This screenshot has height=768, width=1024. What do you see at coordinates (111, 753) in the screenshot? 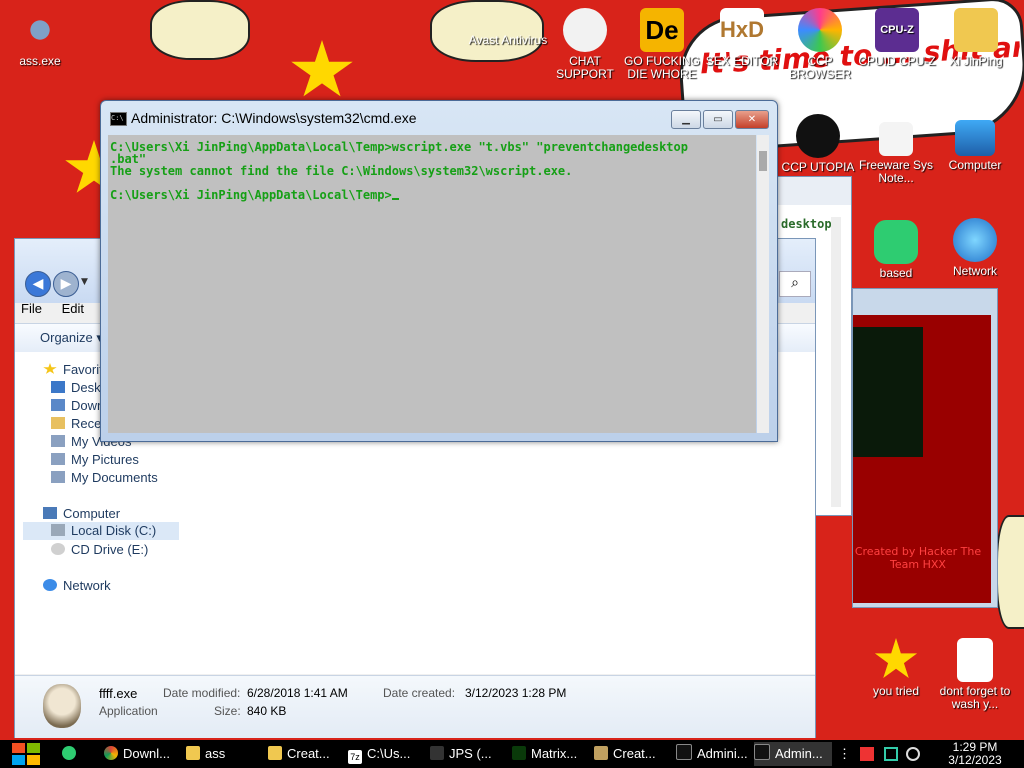
I see `chrome-icon` at bounding box center [111, 753].